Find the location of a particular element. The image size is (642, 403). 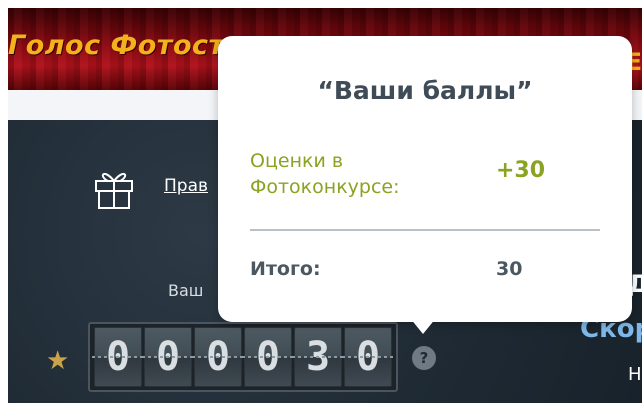

your-score-label: Ваш is located at coordinates (186, 290).